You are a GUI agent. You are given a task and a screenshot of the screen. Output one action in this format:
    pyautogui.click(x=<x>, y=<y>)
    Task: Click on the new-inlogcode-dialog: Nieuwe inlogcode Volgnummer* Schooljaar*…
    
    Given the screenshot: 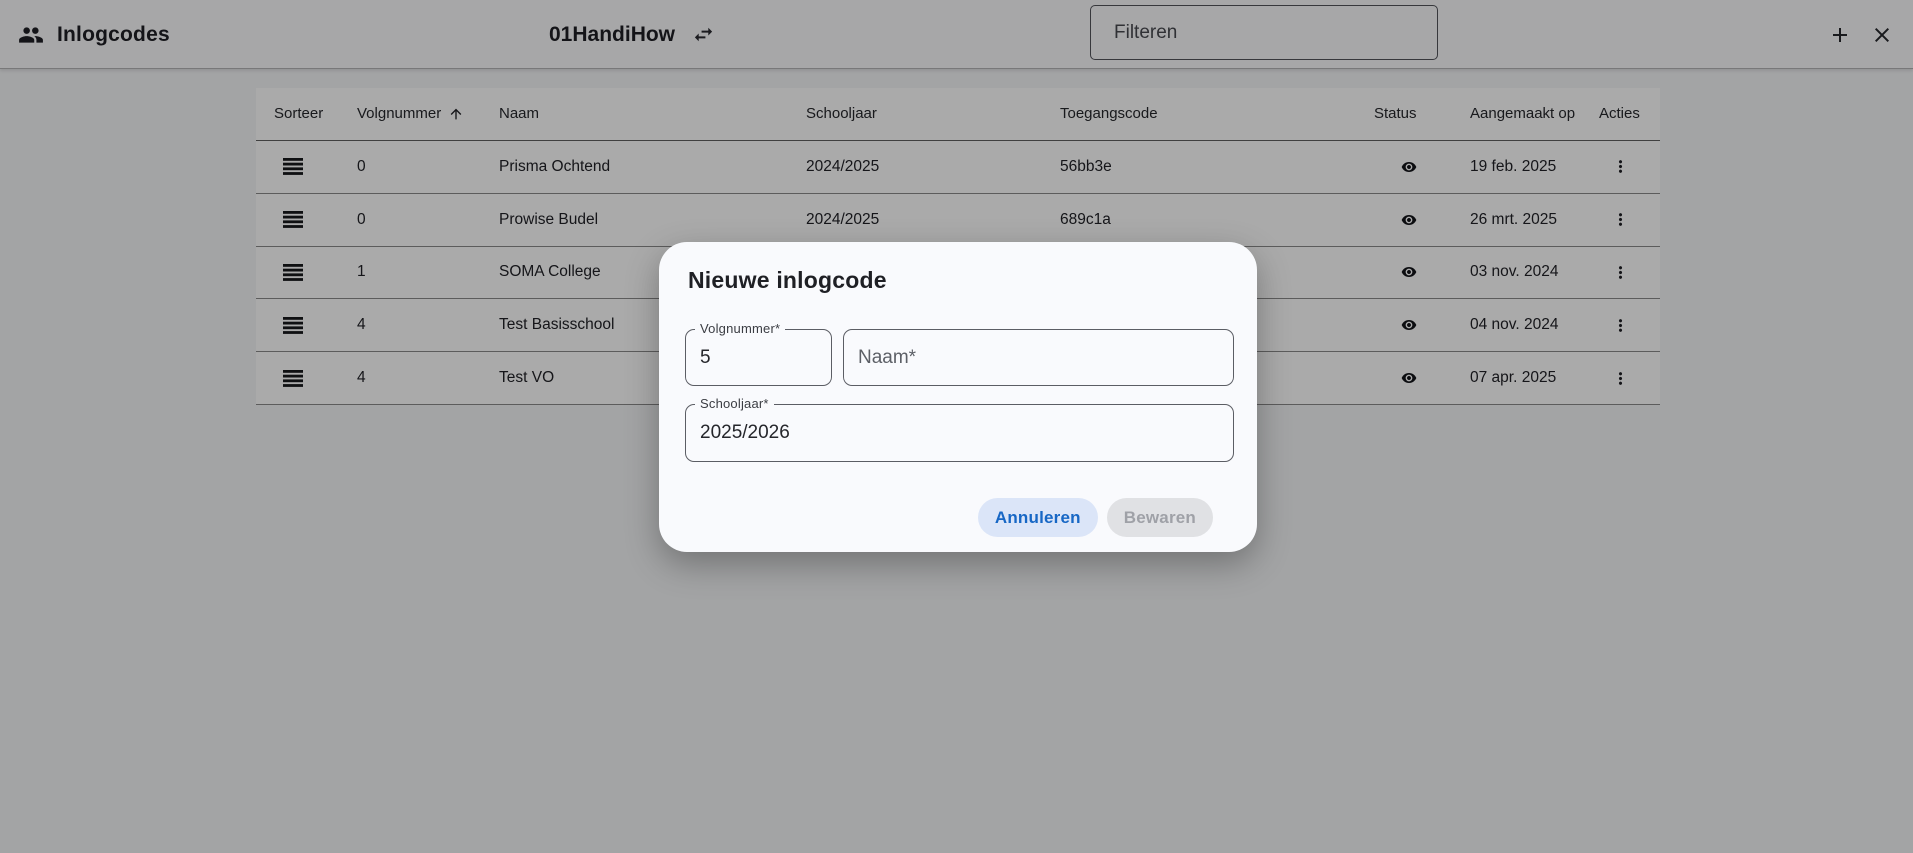 What is the action you would take?
    pyautogui.click(x=958, y=397)
    